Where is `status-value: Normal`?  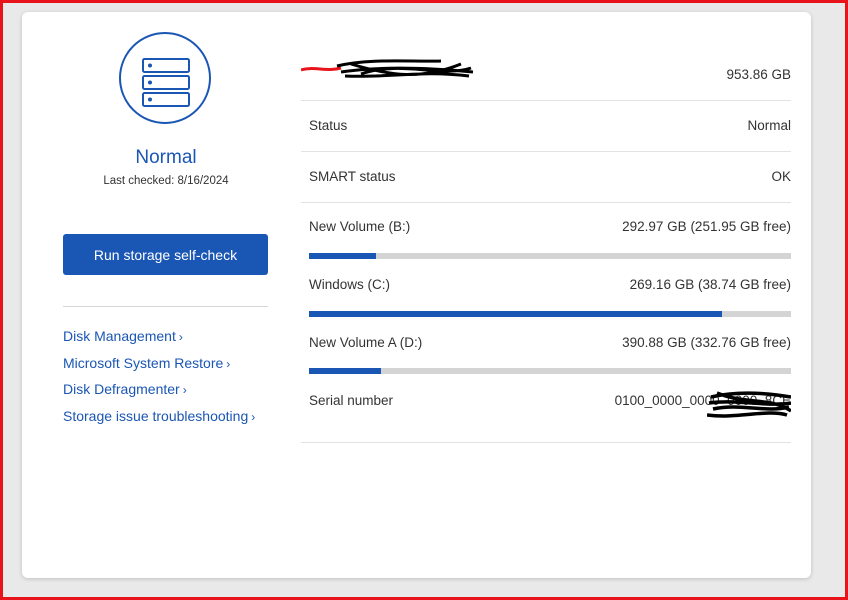 status-value: Normal is located at coordinates (769, 125).